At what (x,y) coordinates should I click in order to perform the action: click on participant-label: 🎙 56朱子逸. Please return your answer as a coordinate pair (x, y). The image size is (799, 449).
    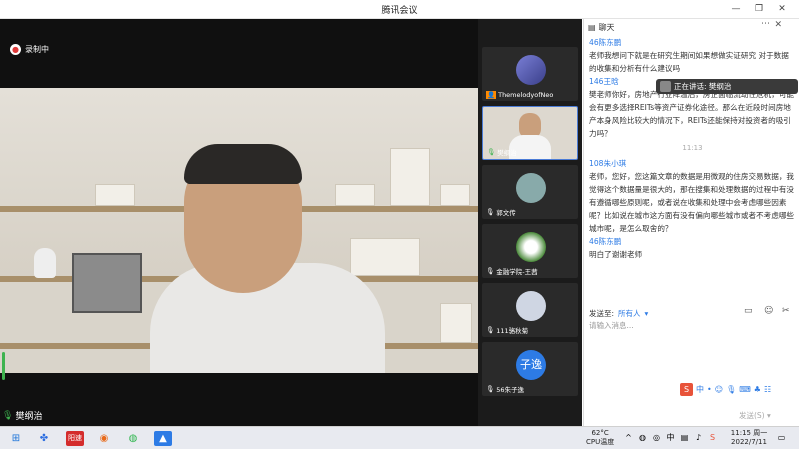
    Looking at the image, I should click on (505, 389).